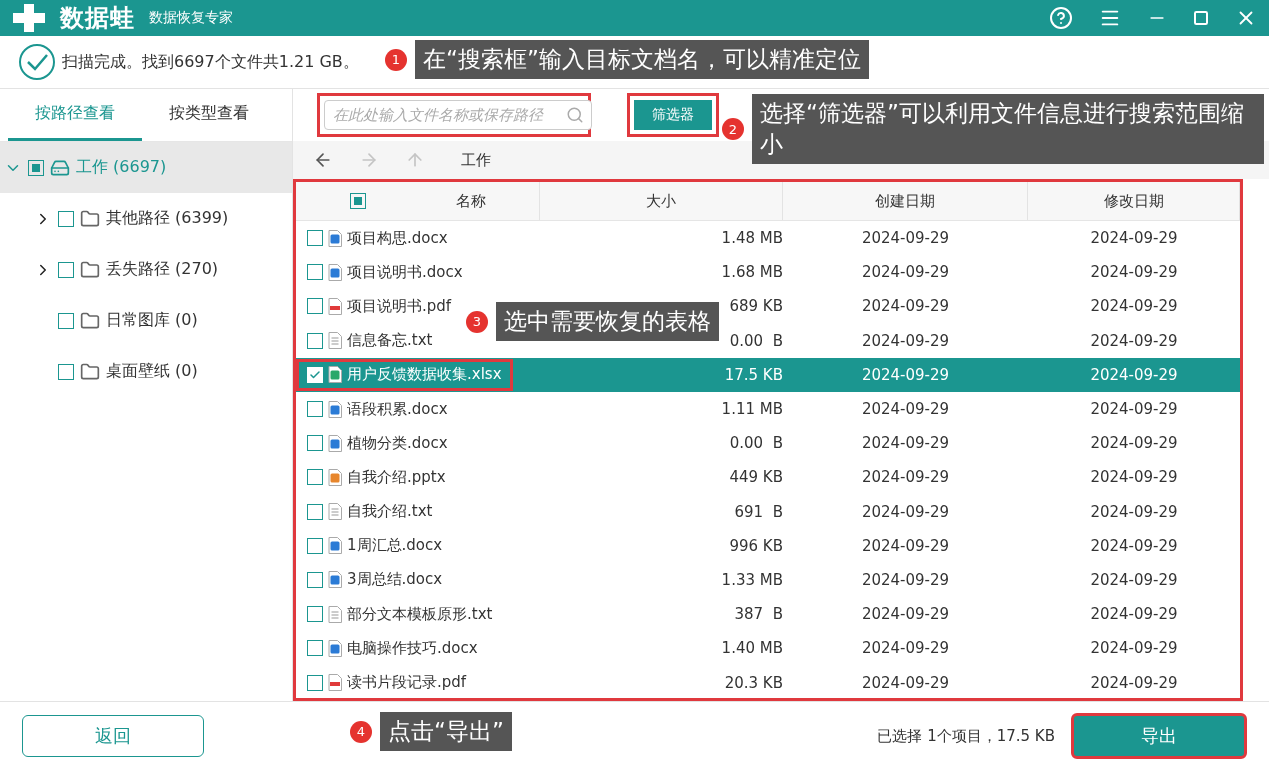  Describe the element at coordinates (335, 477) in the screenshot. I see `slides-file-icon` at that location.